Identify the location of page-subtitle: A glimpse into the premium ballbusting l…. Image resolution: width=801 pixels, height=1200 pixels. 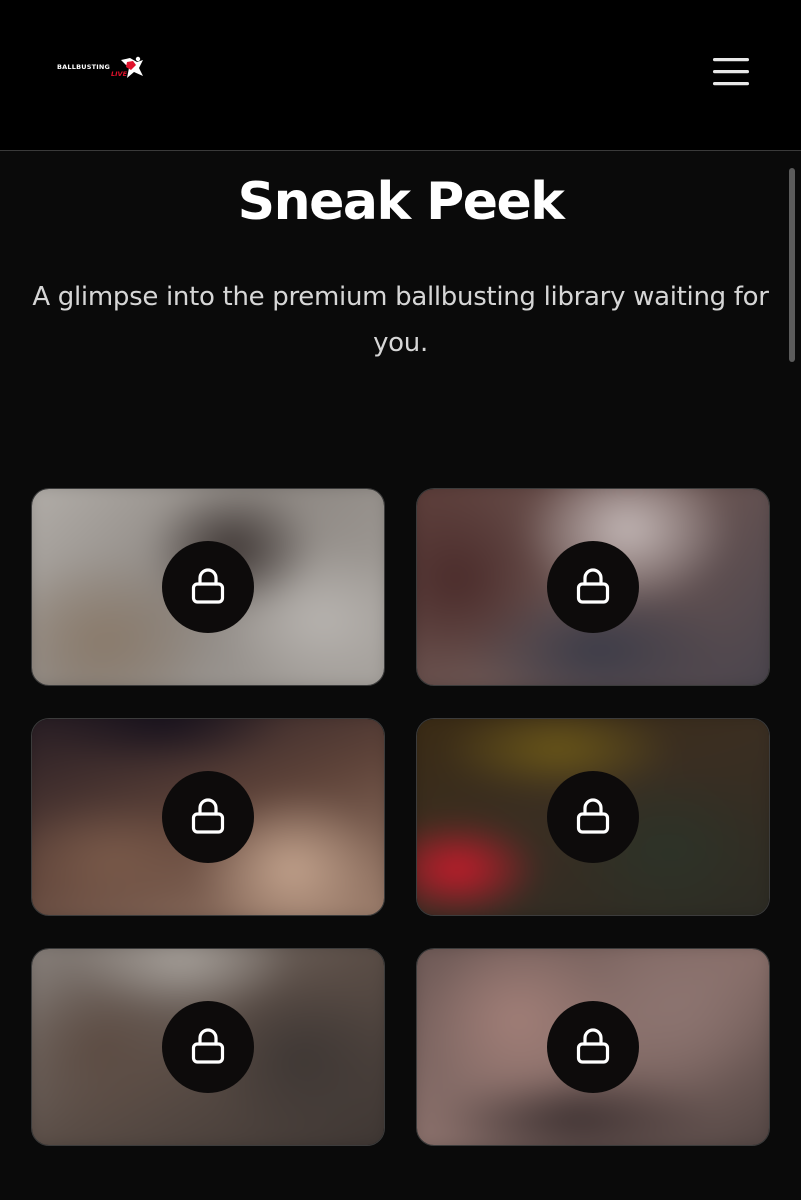
(400, 320).